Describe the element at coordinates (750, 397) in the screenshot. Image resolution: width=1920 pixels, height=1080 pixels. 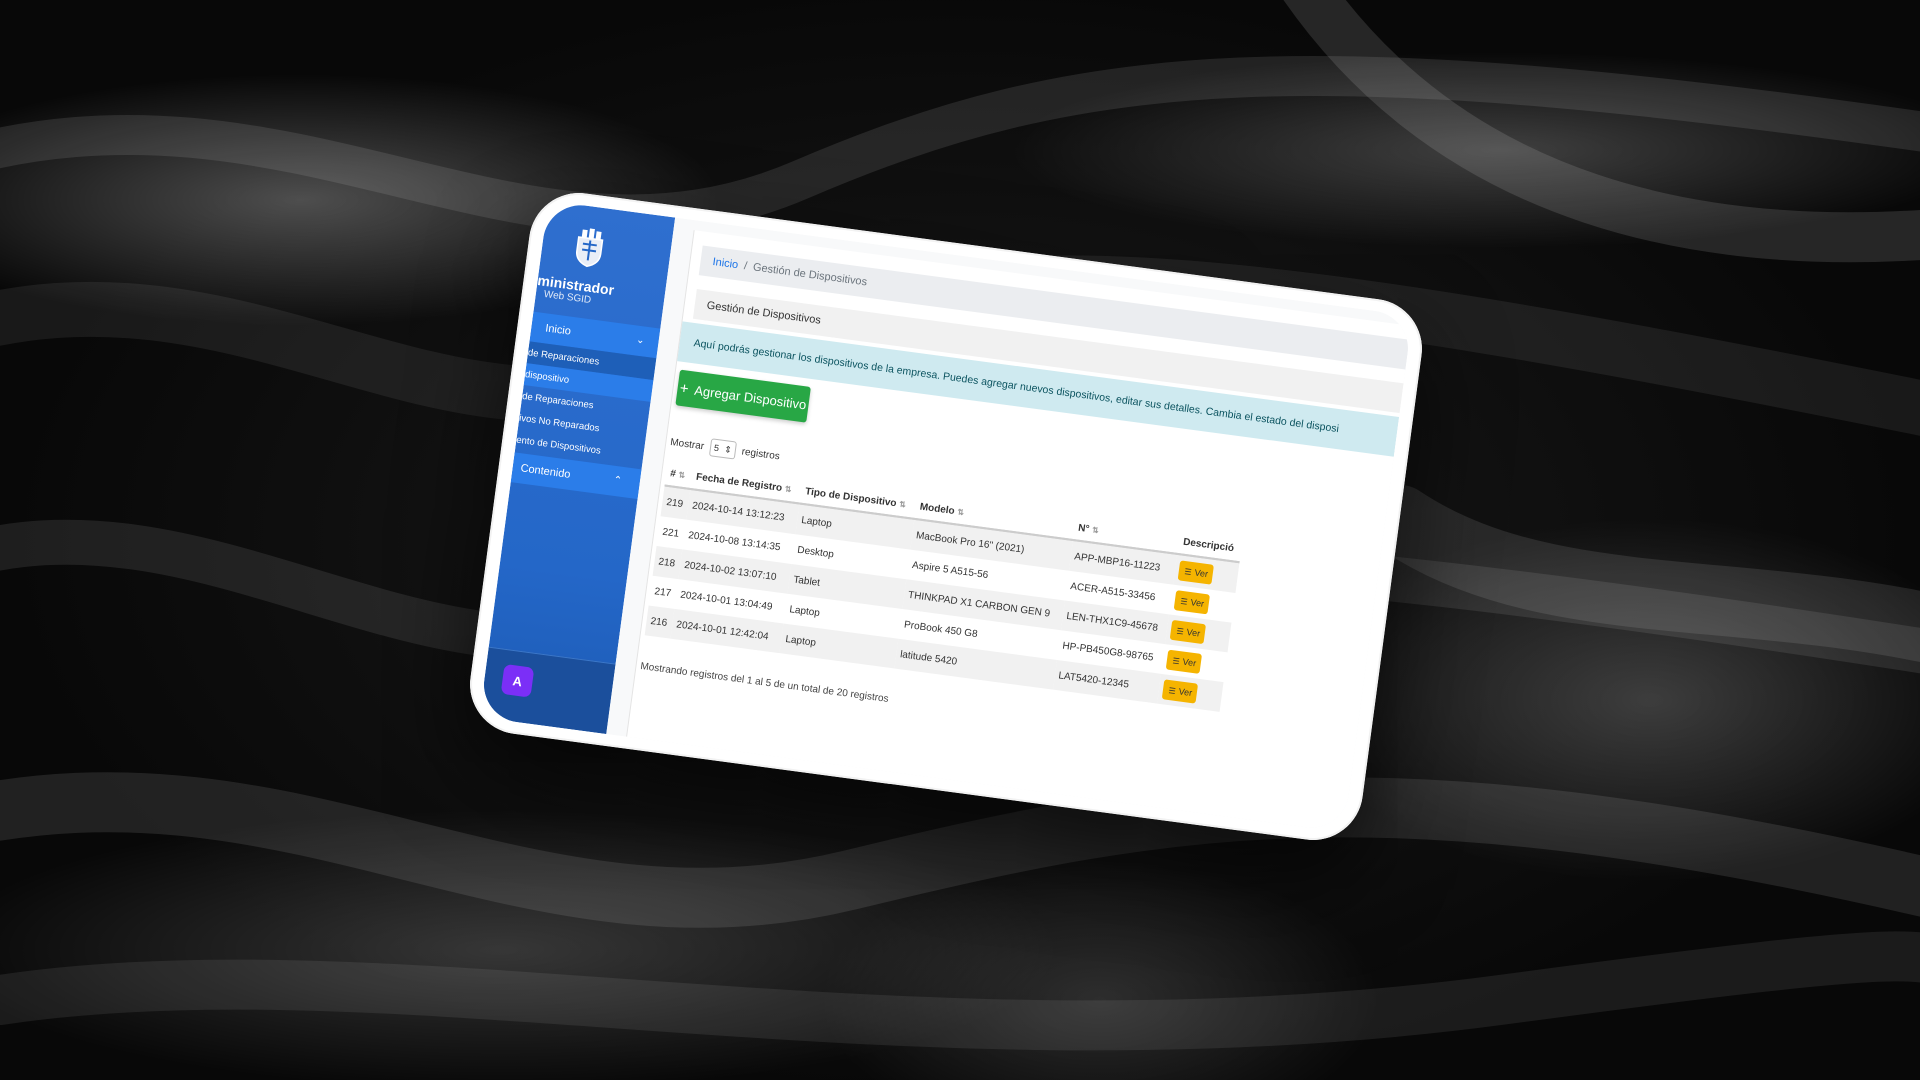
I see `add-device-label: Agregar Dispositivo` at that location.